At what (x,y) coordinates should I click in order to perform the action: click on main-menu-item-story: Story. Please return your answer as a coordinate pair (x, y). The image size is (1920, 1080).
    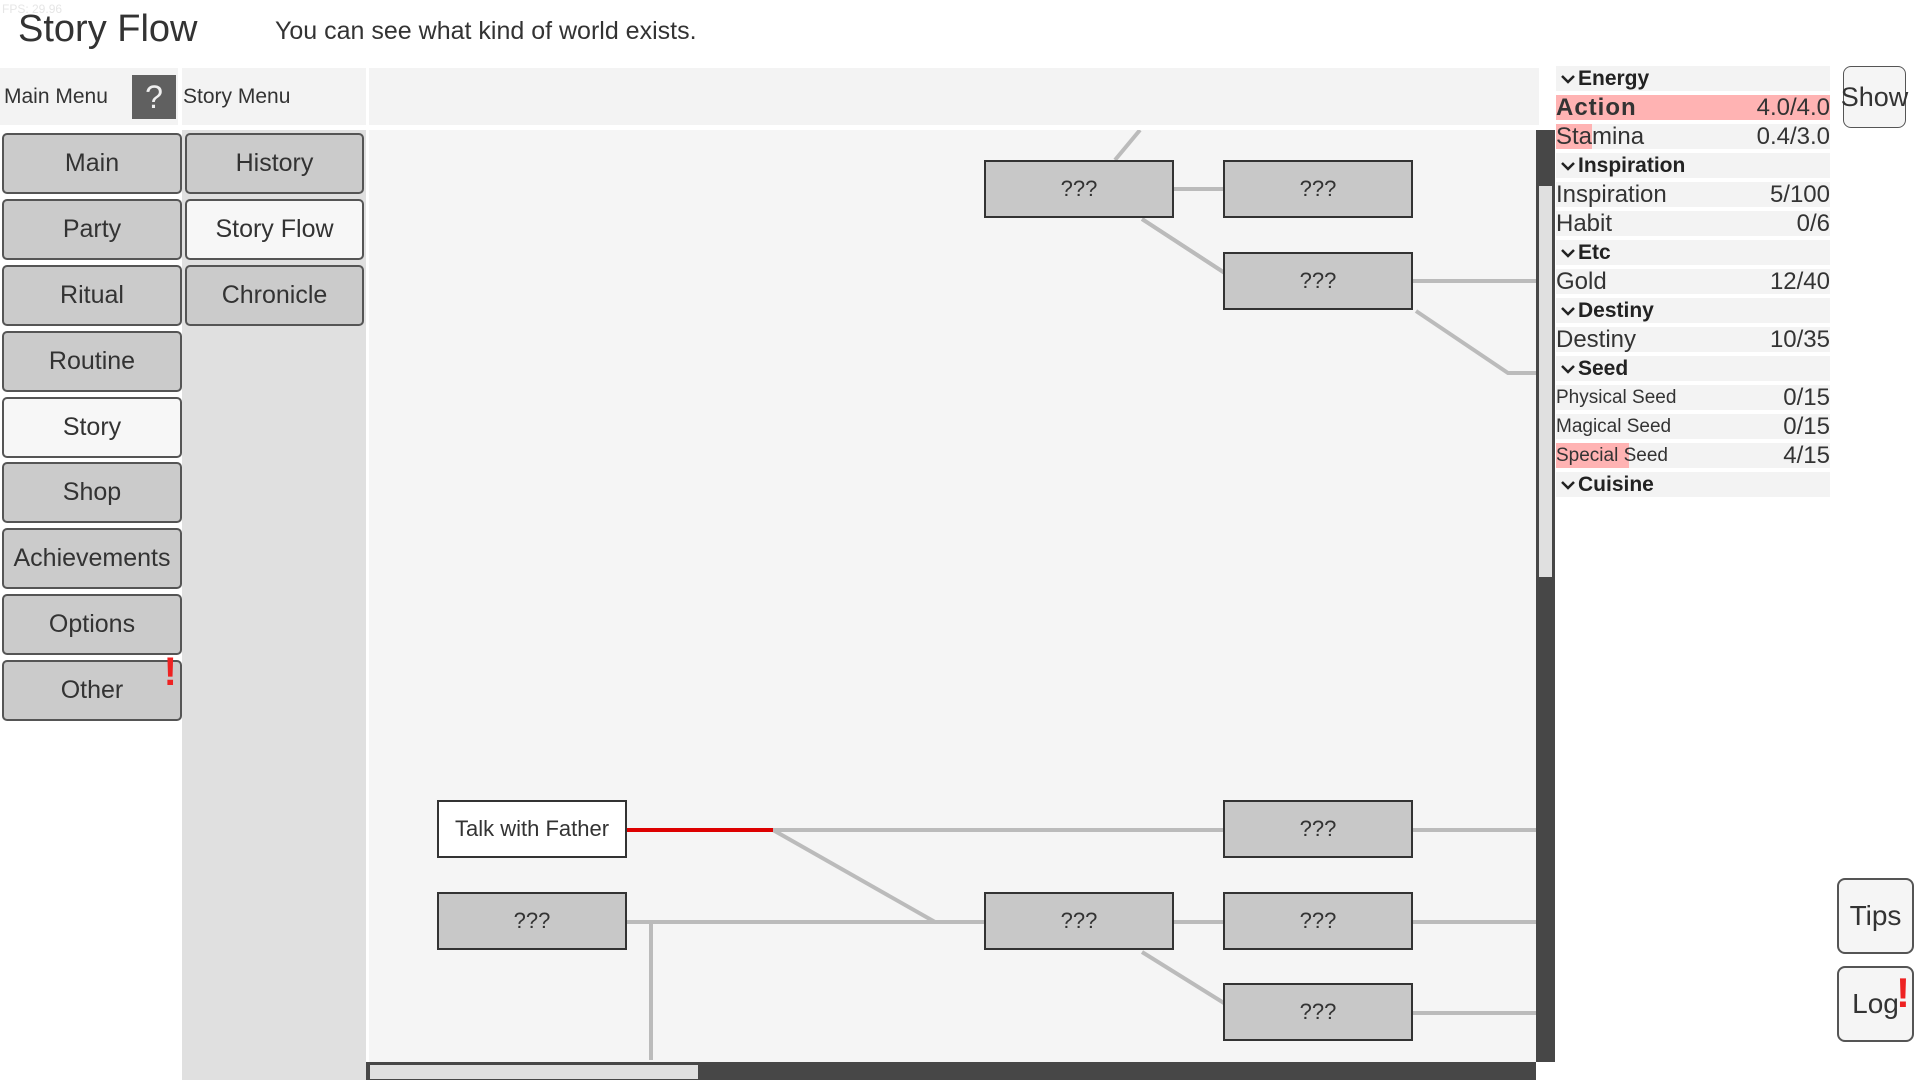
    Looking at the image, I should click on (92, 427).